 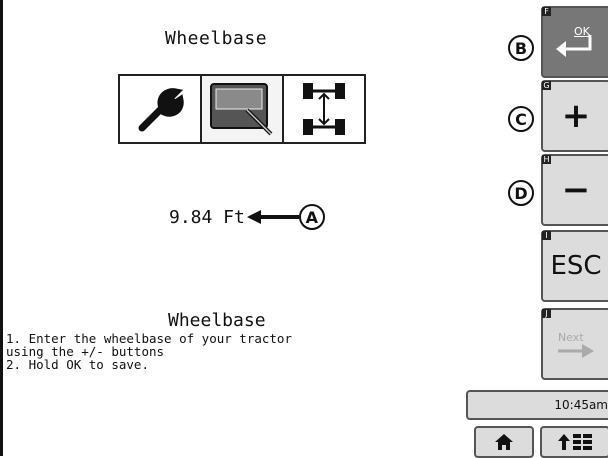 I want to click on screen-border, so click(x=1, y=228).